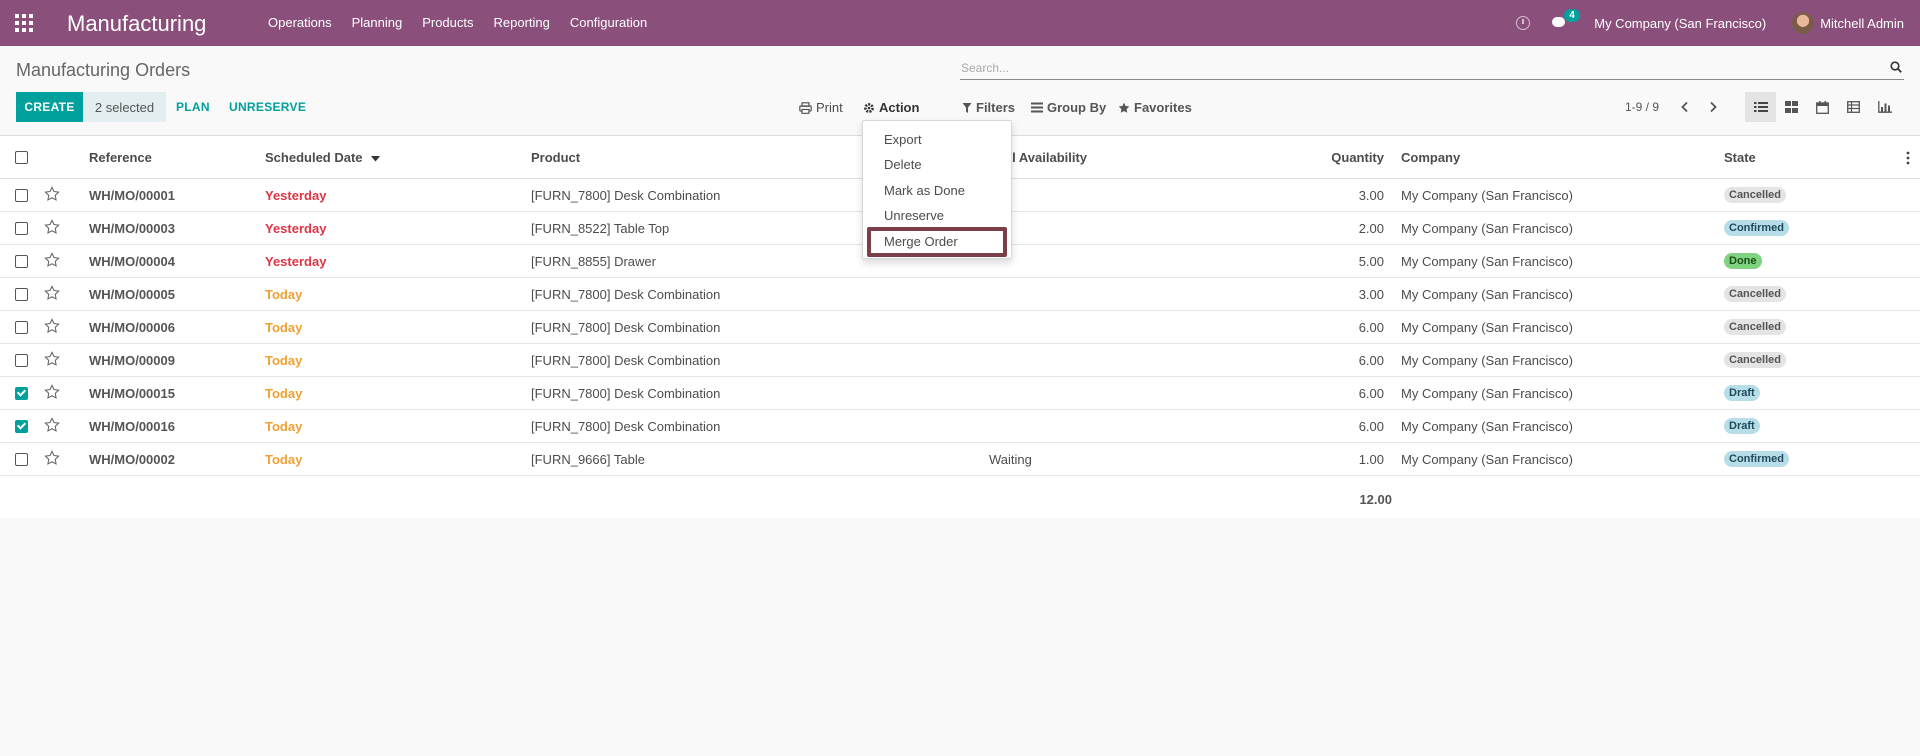 Image resolution: width=1920 pixels, height=756 pixels. I want to click on unreserve-button: UNRESERVE, so click(267, 107).